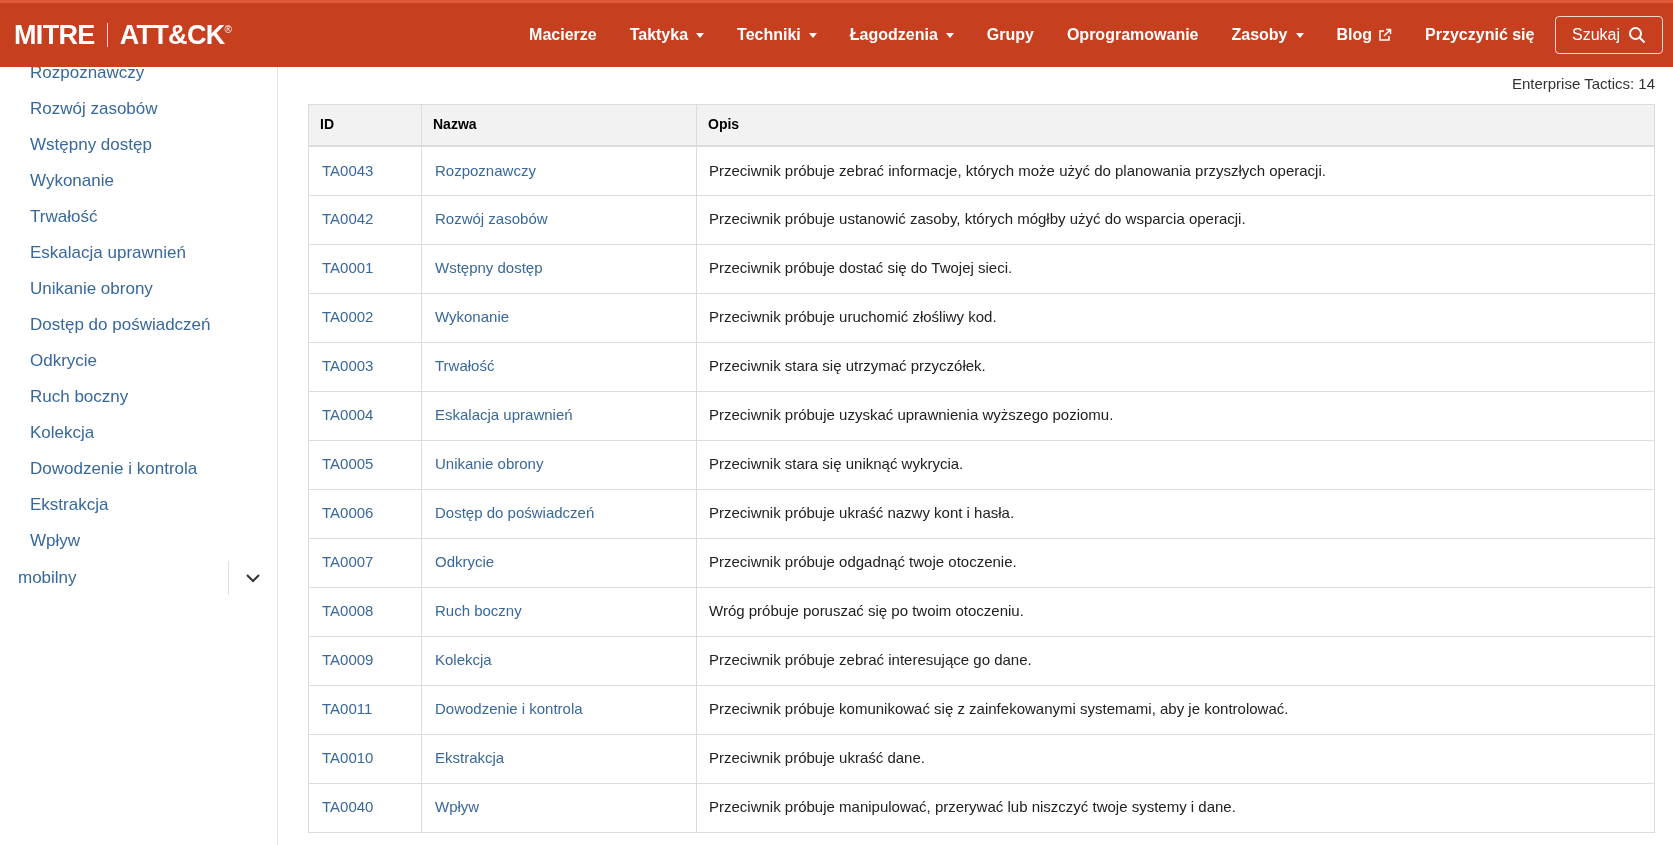 The image size is (1673, 845). I want to click on sidebar-link: Dostęp do poświadczeń, so click(138, 325).